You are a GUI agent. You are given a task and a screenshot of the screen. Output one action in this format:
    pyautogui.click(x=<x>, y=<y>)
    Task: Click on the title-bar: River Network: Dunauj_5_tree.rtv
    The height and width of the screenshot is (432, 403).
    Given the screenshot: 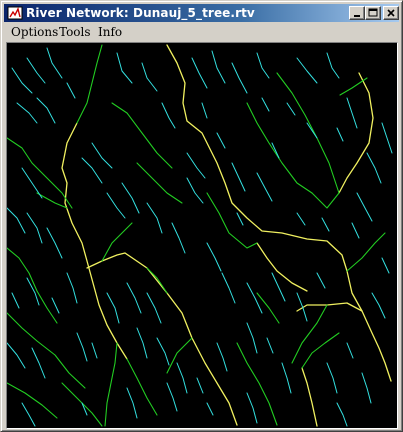 What is the action you would take?
    pyautogui.click(x=201, y=13)
    